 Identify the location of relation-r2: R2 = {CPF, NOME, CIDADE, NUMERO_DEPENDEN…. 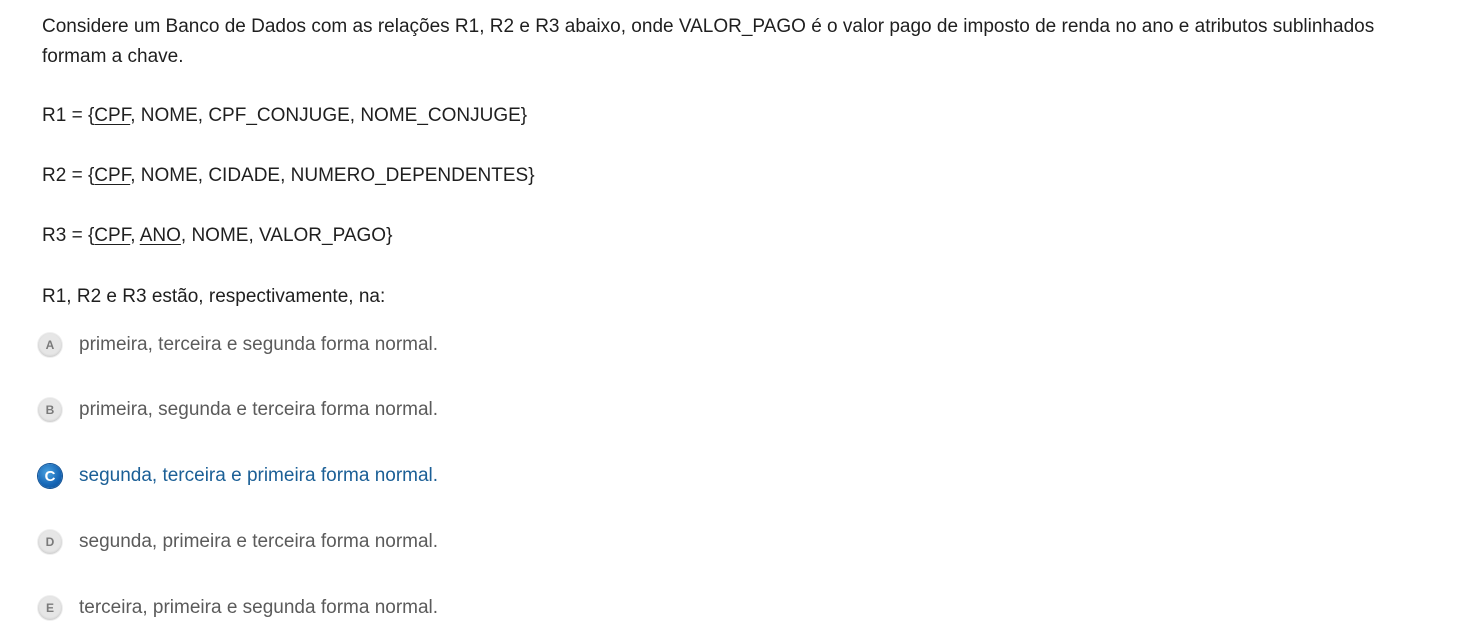
(288, 176).